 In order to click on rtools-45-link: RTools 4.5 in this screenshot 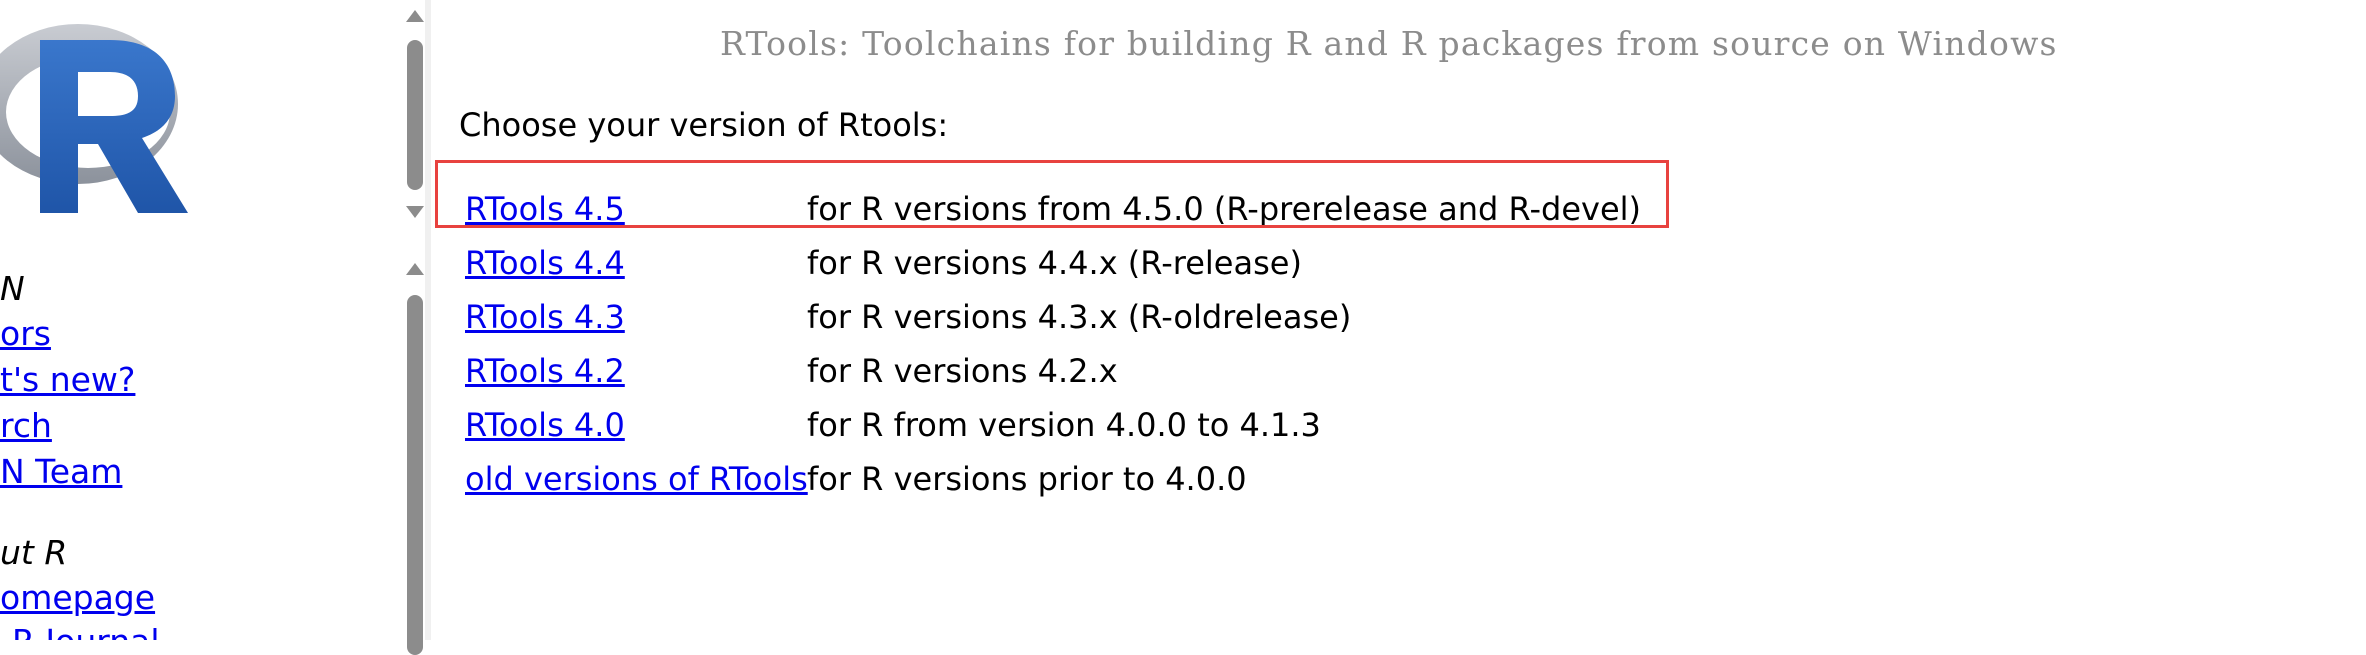, I will do `click(545, 209)`.